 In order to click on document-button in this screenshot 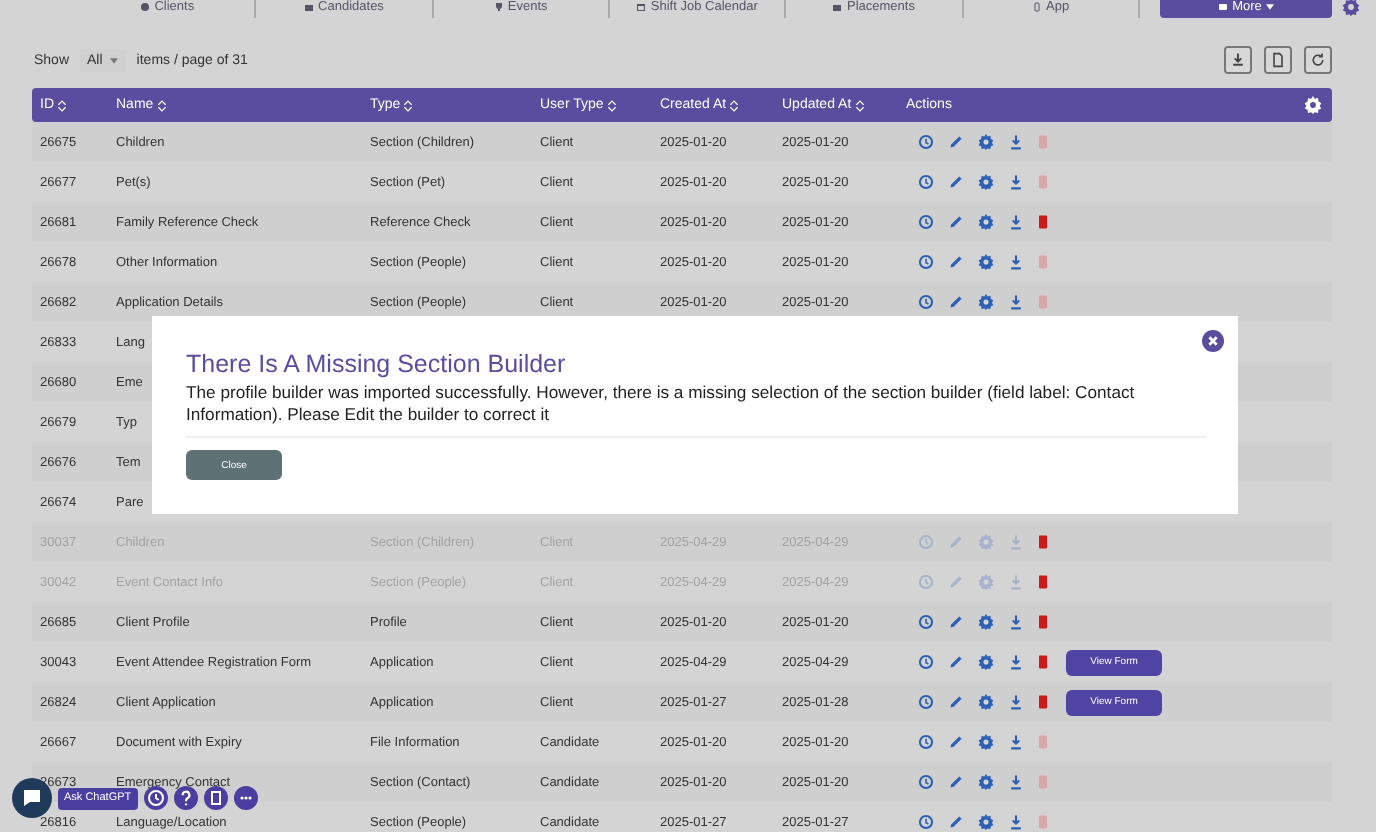, I will do `click(1278, 60)`.